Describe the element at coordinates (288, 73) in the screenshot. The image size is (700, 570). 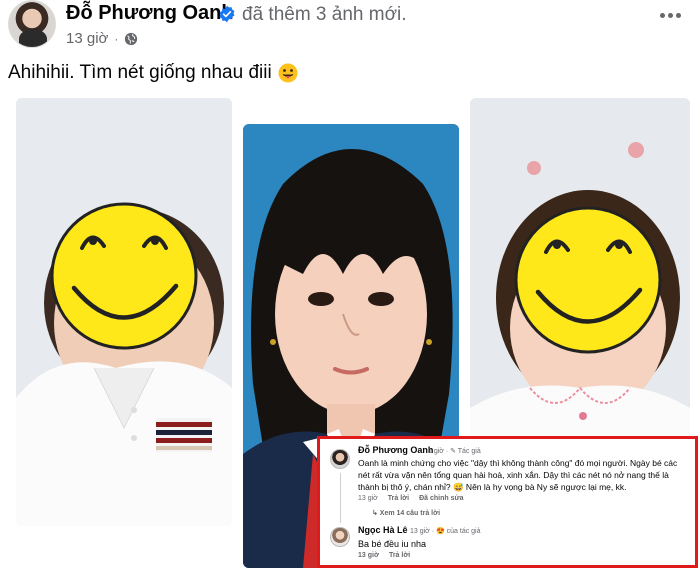
I see `tongue-out-face-icon` at that location.